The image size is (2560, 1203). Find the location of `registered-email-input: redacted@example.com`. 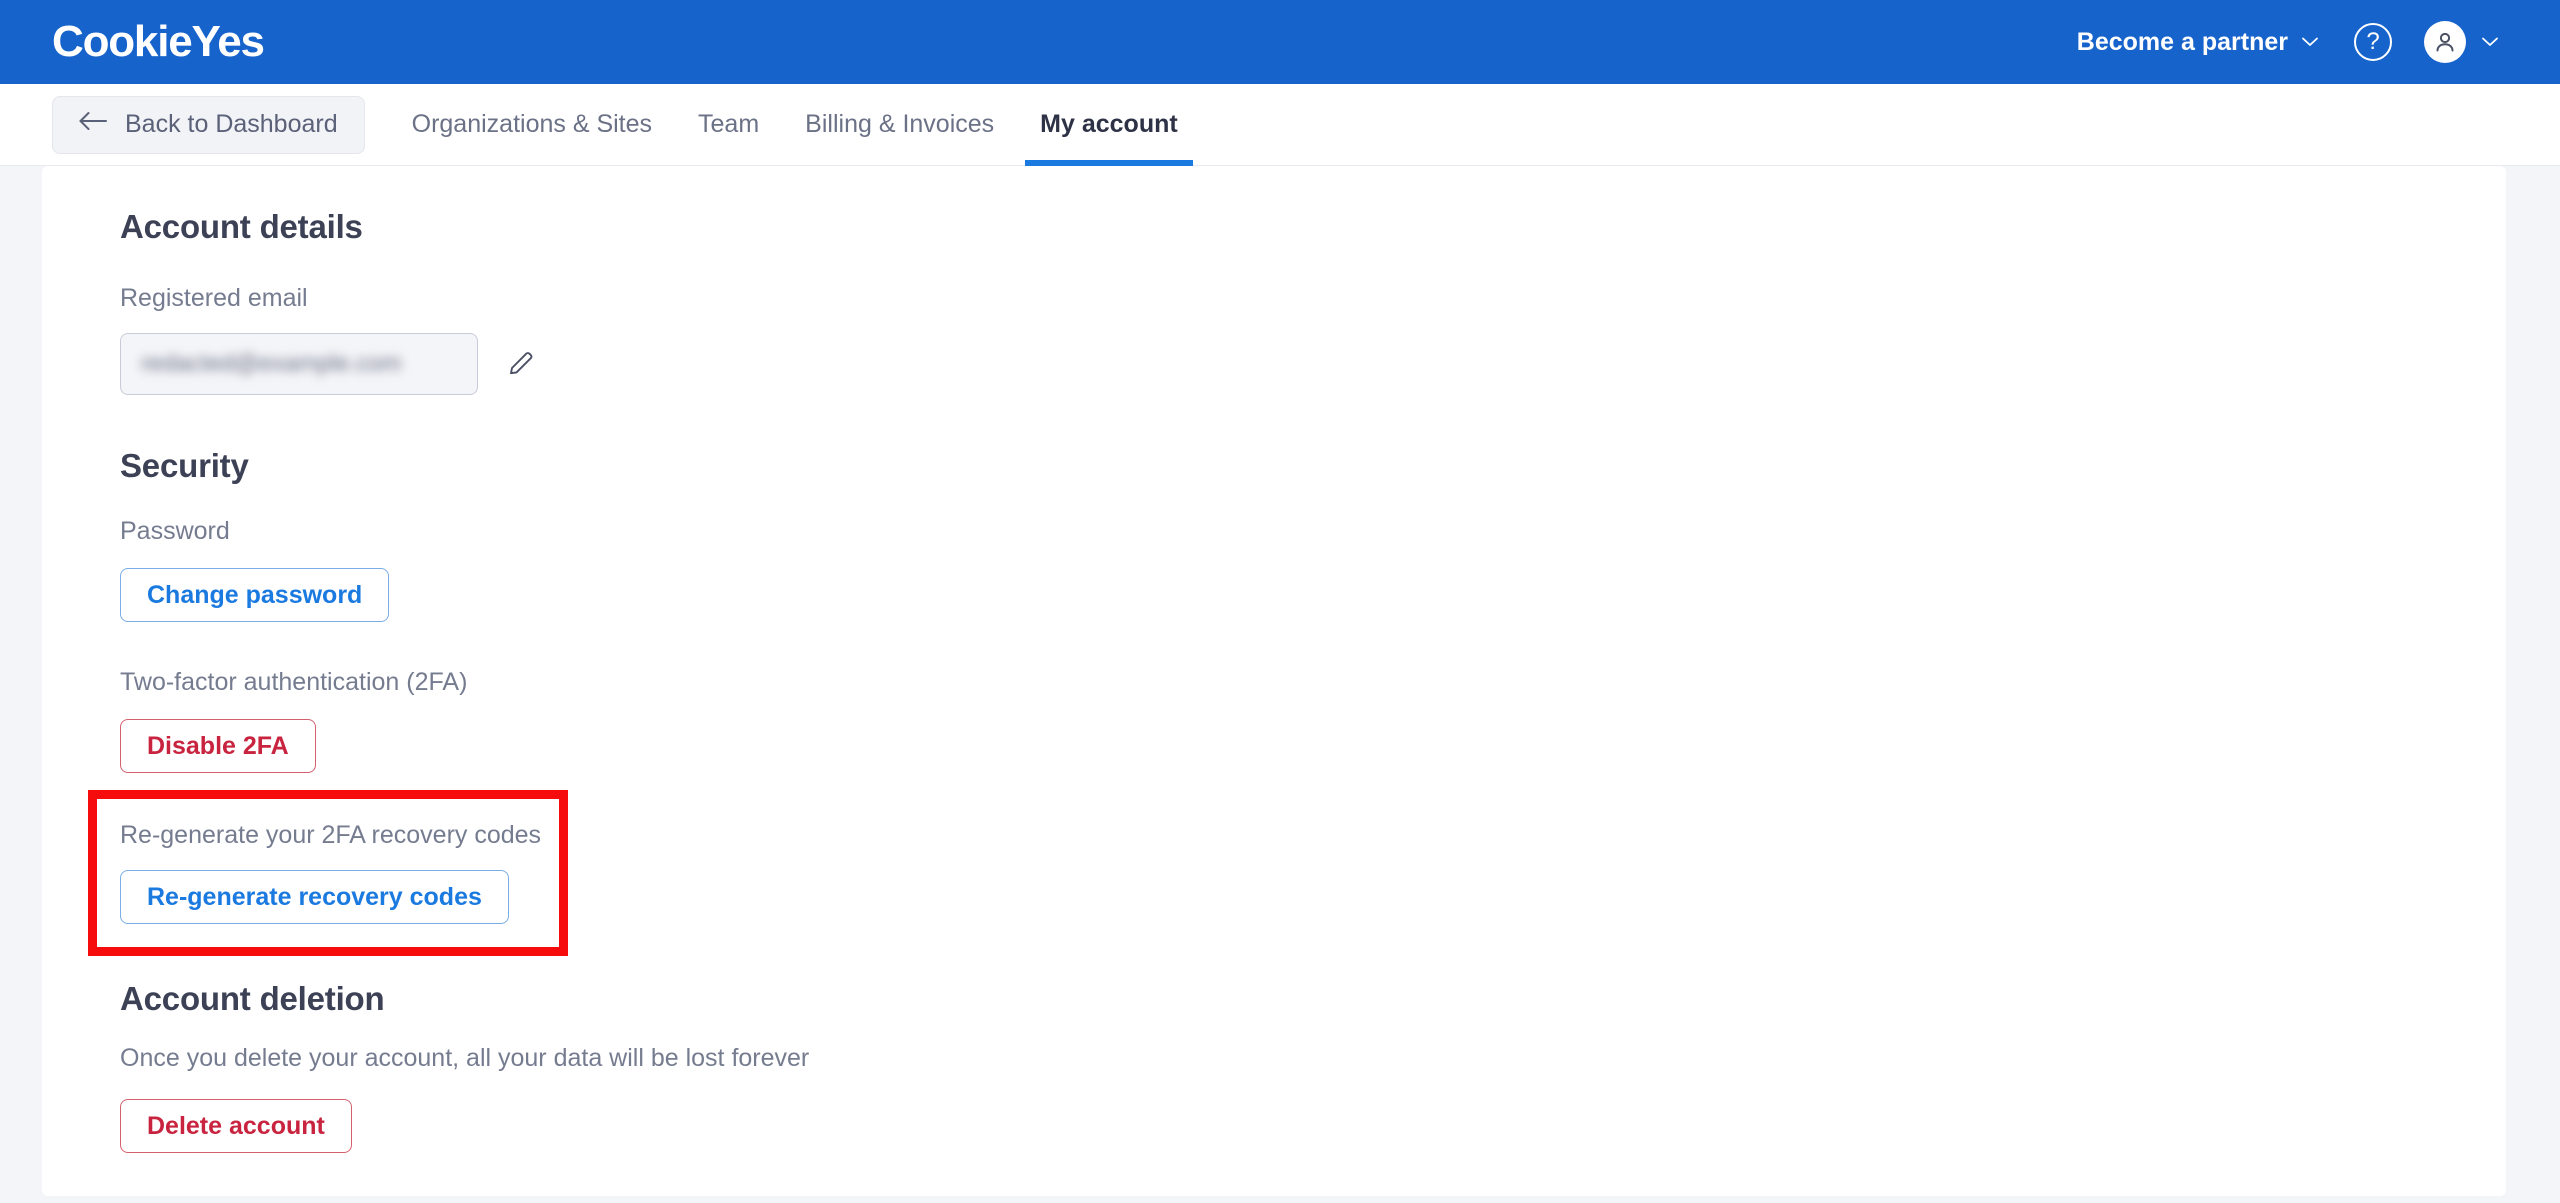

registered-email-input: redacted@example.com is located at coordinates (299, 364).